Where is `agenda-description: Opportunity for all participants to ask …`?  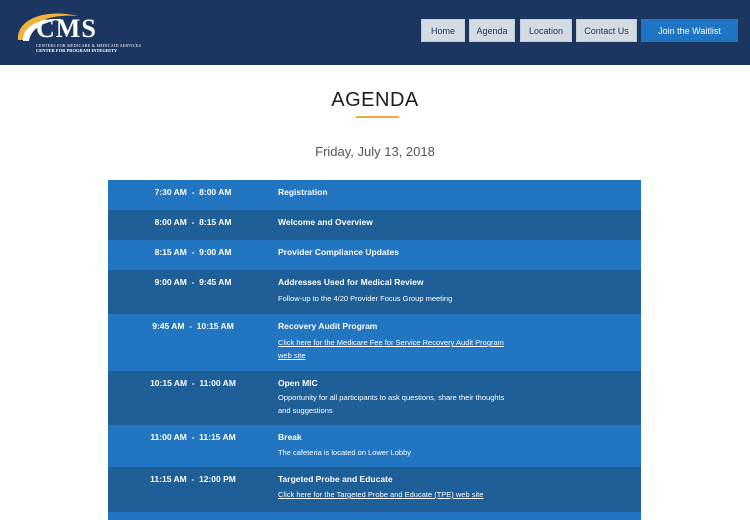
agenda-description: Opportunity for all participants to ask … is located at coordinates (391, 404).